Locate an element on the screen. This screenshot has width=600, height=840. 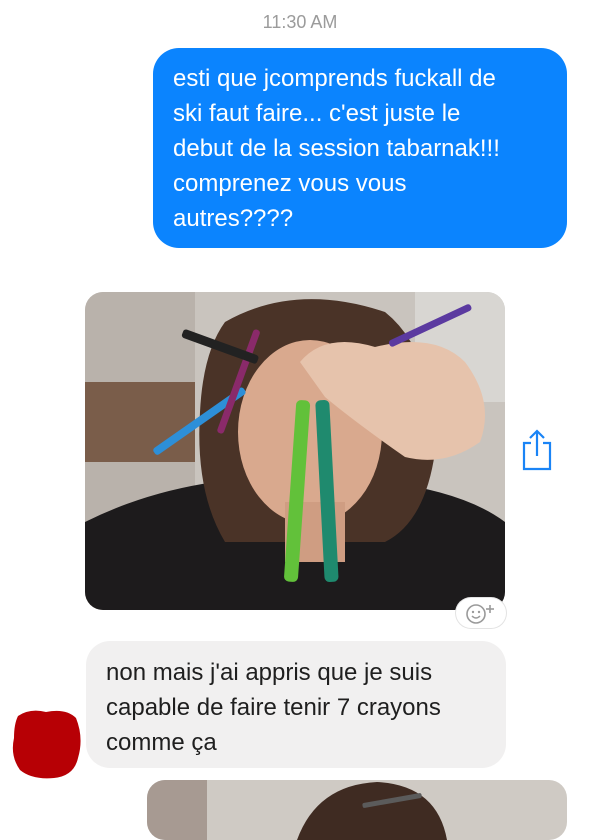
share-button is located at coordinates (537, 450).